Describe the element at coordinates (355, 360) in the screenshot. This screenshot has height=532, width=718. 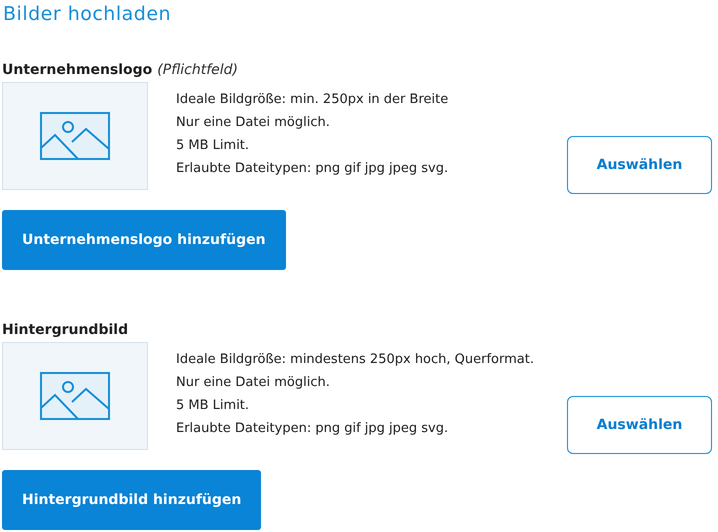
I see `info-text: Ideale Bildgröße: mindestens 250px hoch, Querformat.` at that location.